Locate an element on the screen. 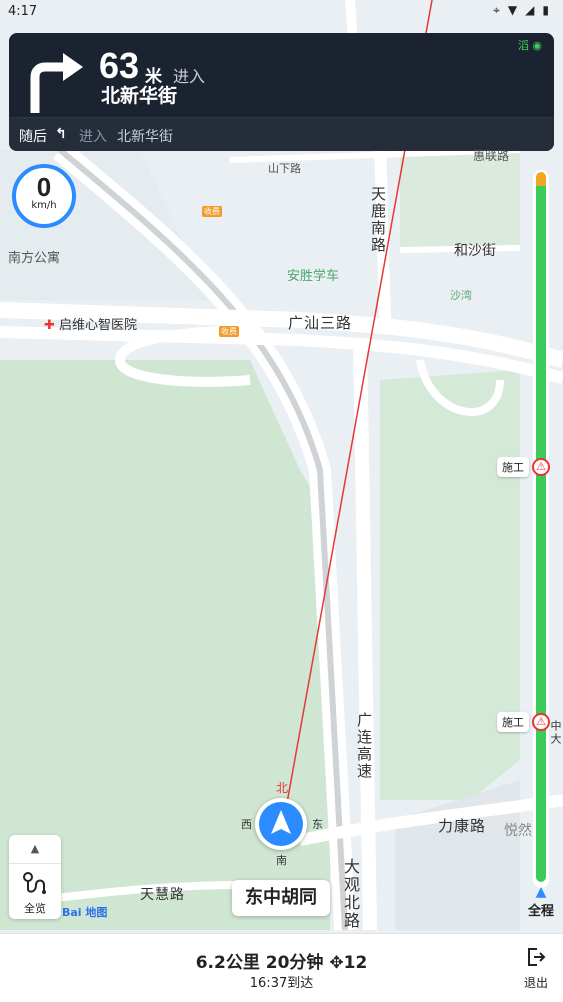  location-icon: ⌖ is located at coordinates (496, 10).